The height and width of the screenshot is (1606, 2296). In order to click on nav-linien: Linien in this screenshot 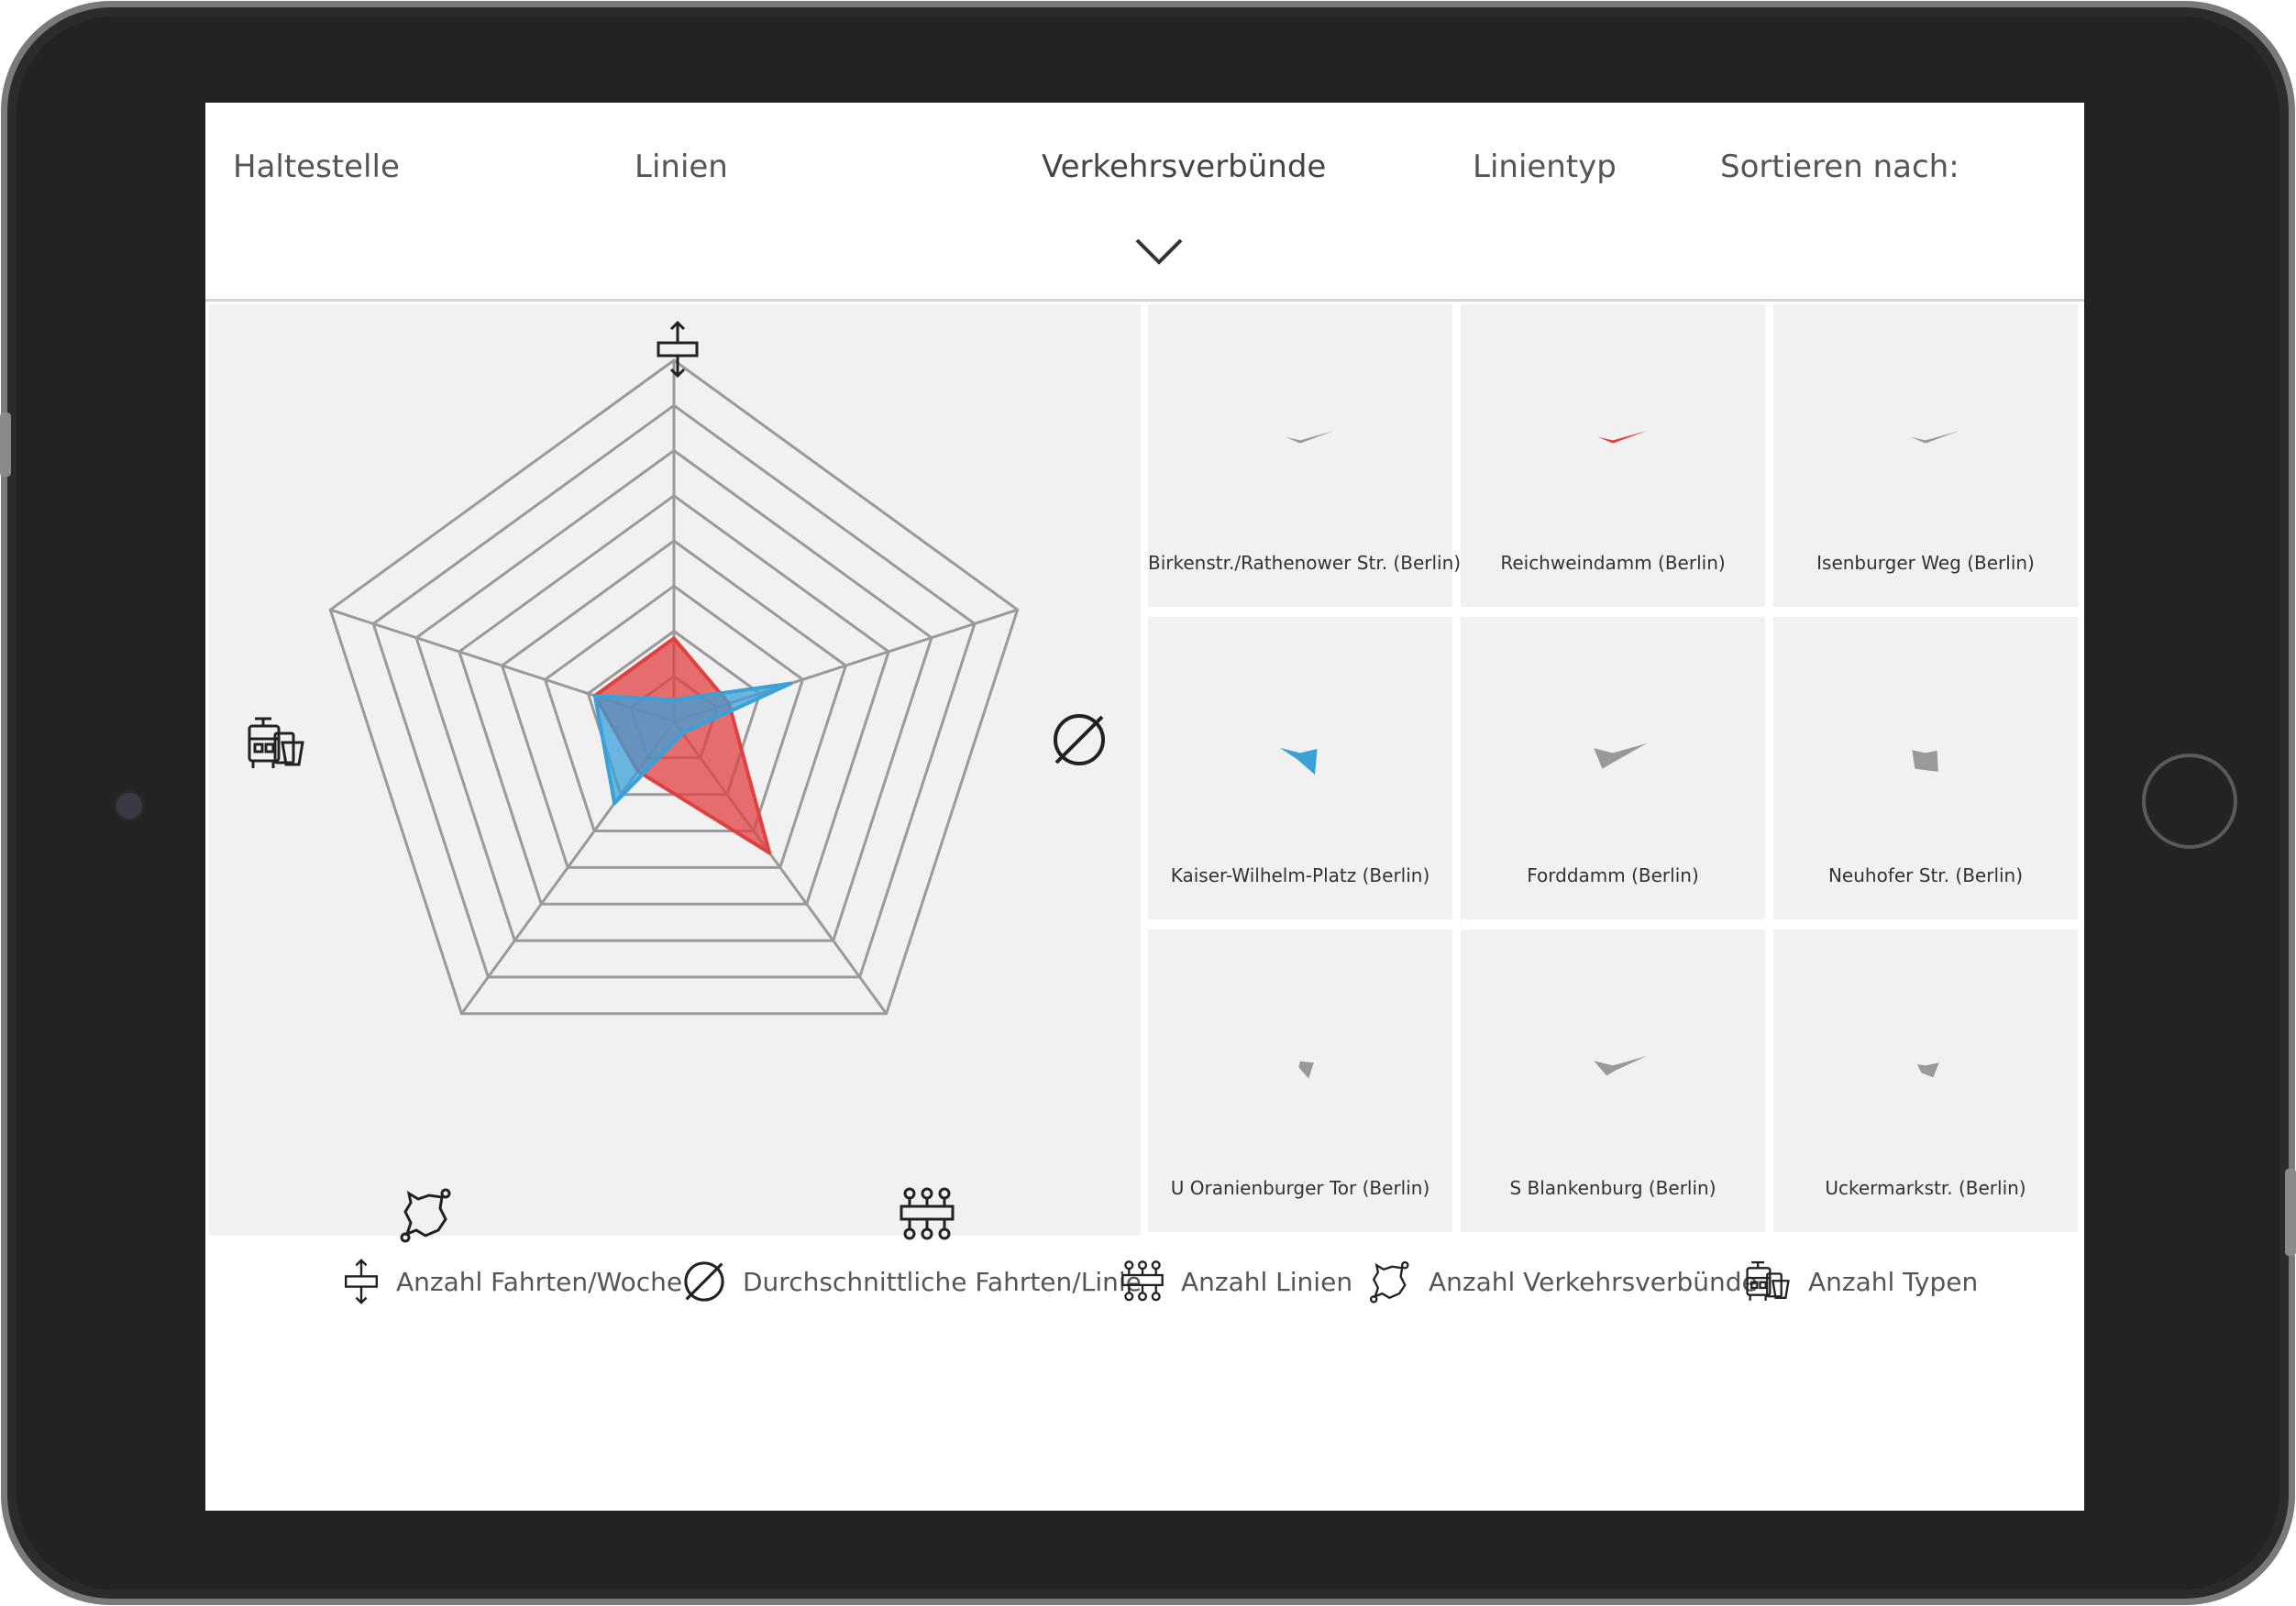, I will do `click(681, 166)`.